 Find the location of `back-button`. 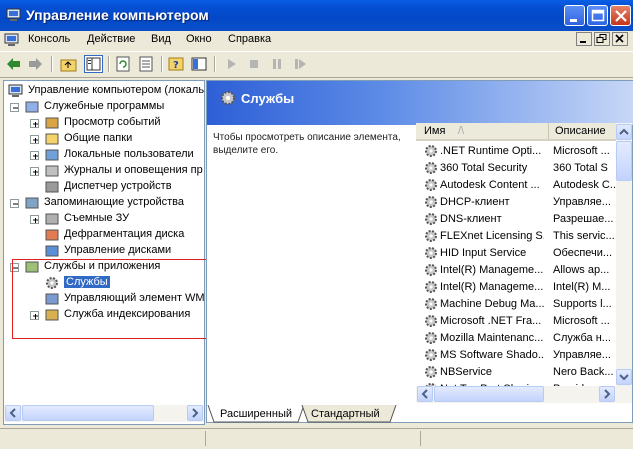

back-button is located at coordinates (13, 64).